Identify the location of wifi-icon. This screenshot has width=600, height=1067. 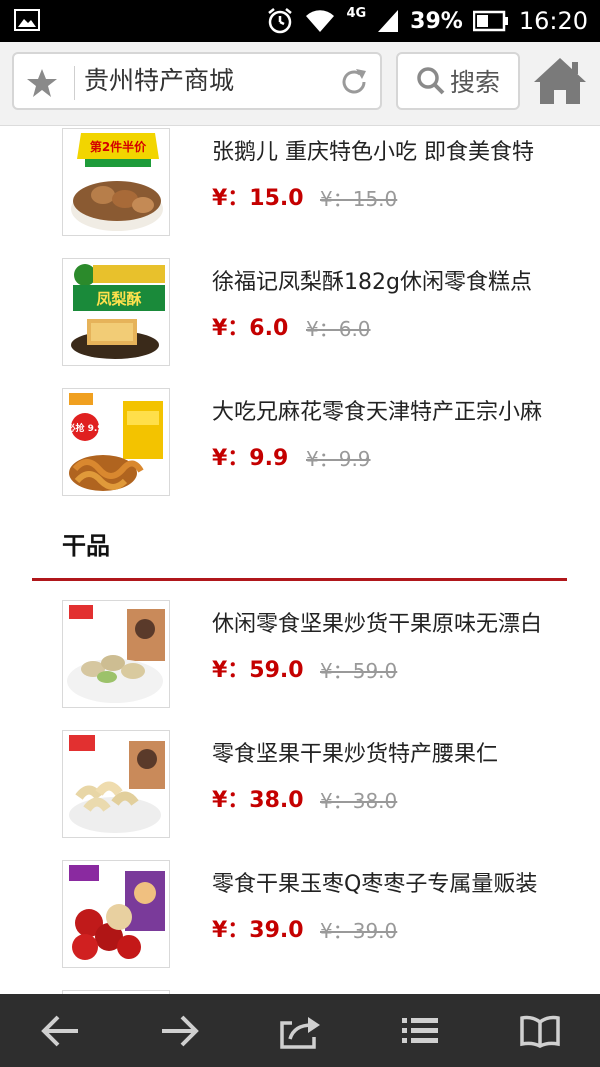
(320, 21).